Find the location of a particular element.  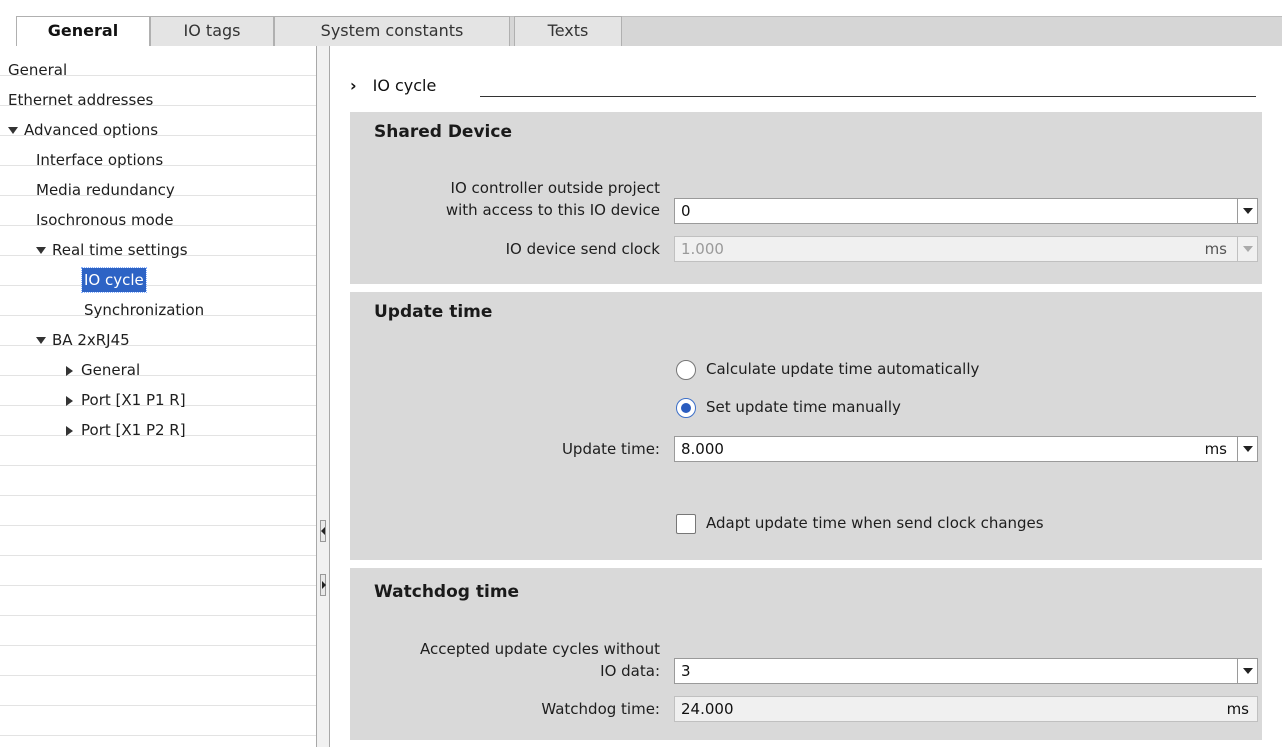

update-time-label: Update time: is located at coordinates (610, 449).